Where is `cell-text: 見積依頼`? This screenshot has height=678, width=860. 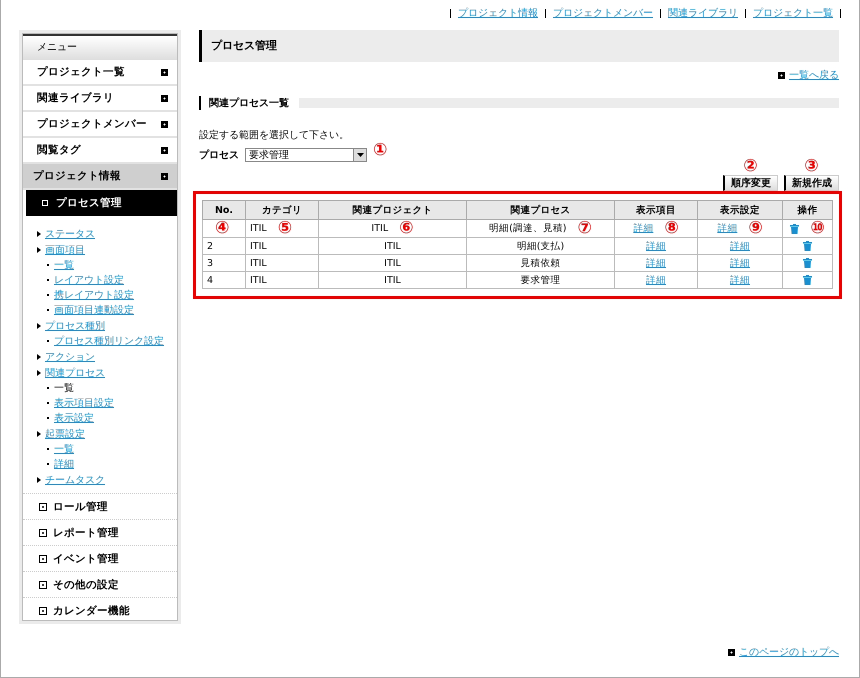 cell-text: 見積依頼 is located at coordinates (540, 263).